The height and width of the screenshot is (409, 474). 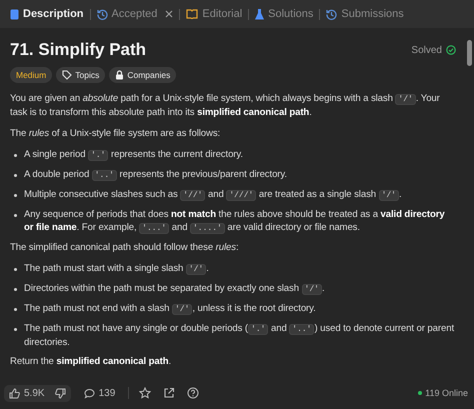 What do you see at coordinates (240, 335) in the screenshot?
I see `list-item-text: The path must not have any single or double periods ( '.' and '..' ) used to denote current or parent directories.` at bounding box center [240, 335].